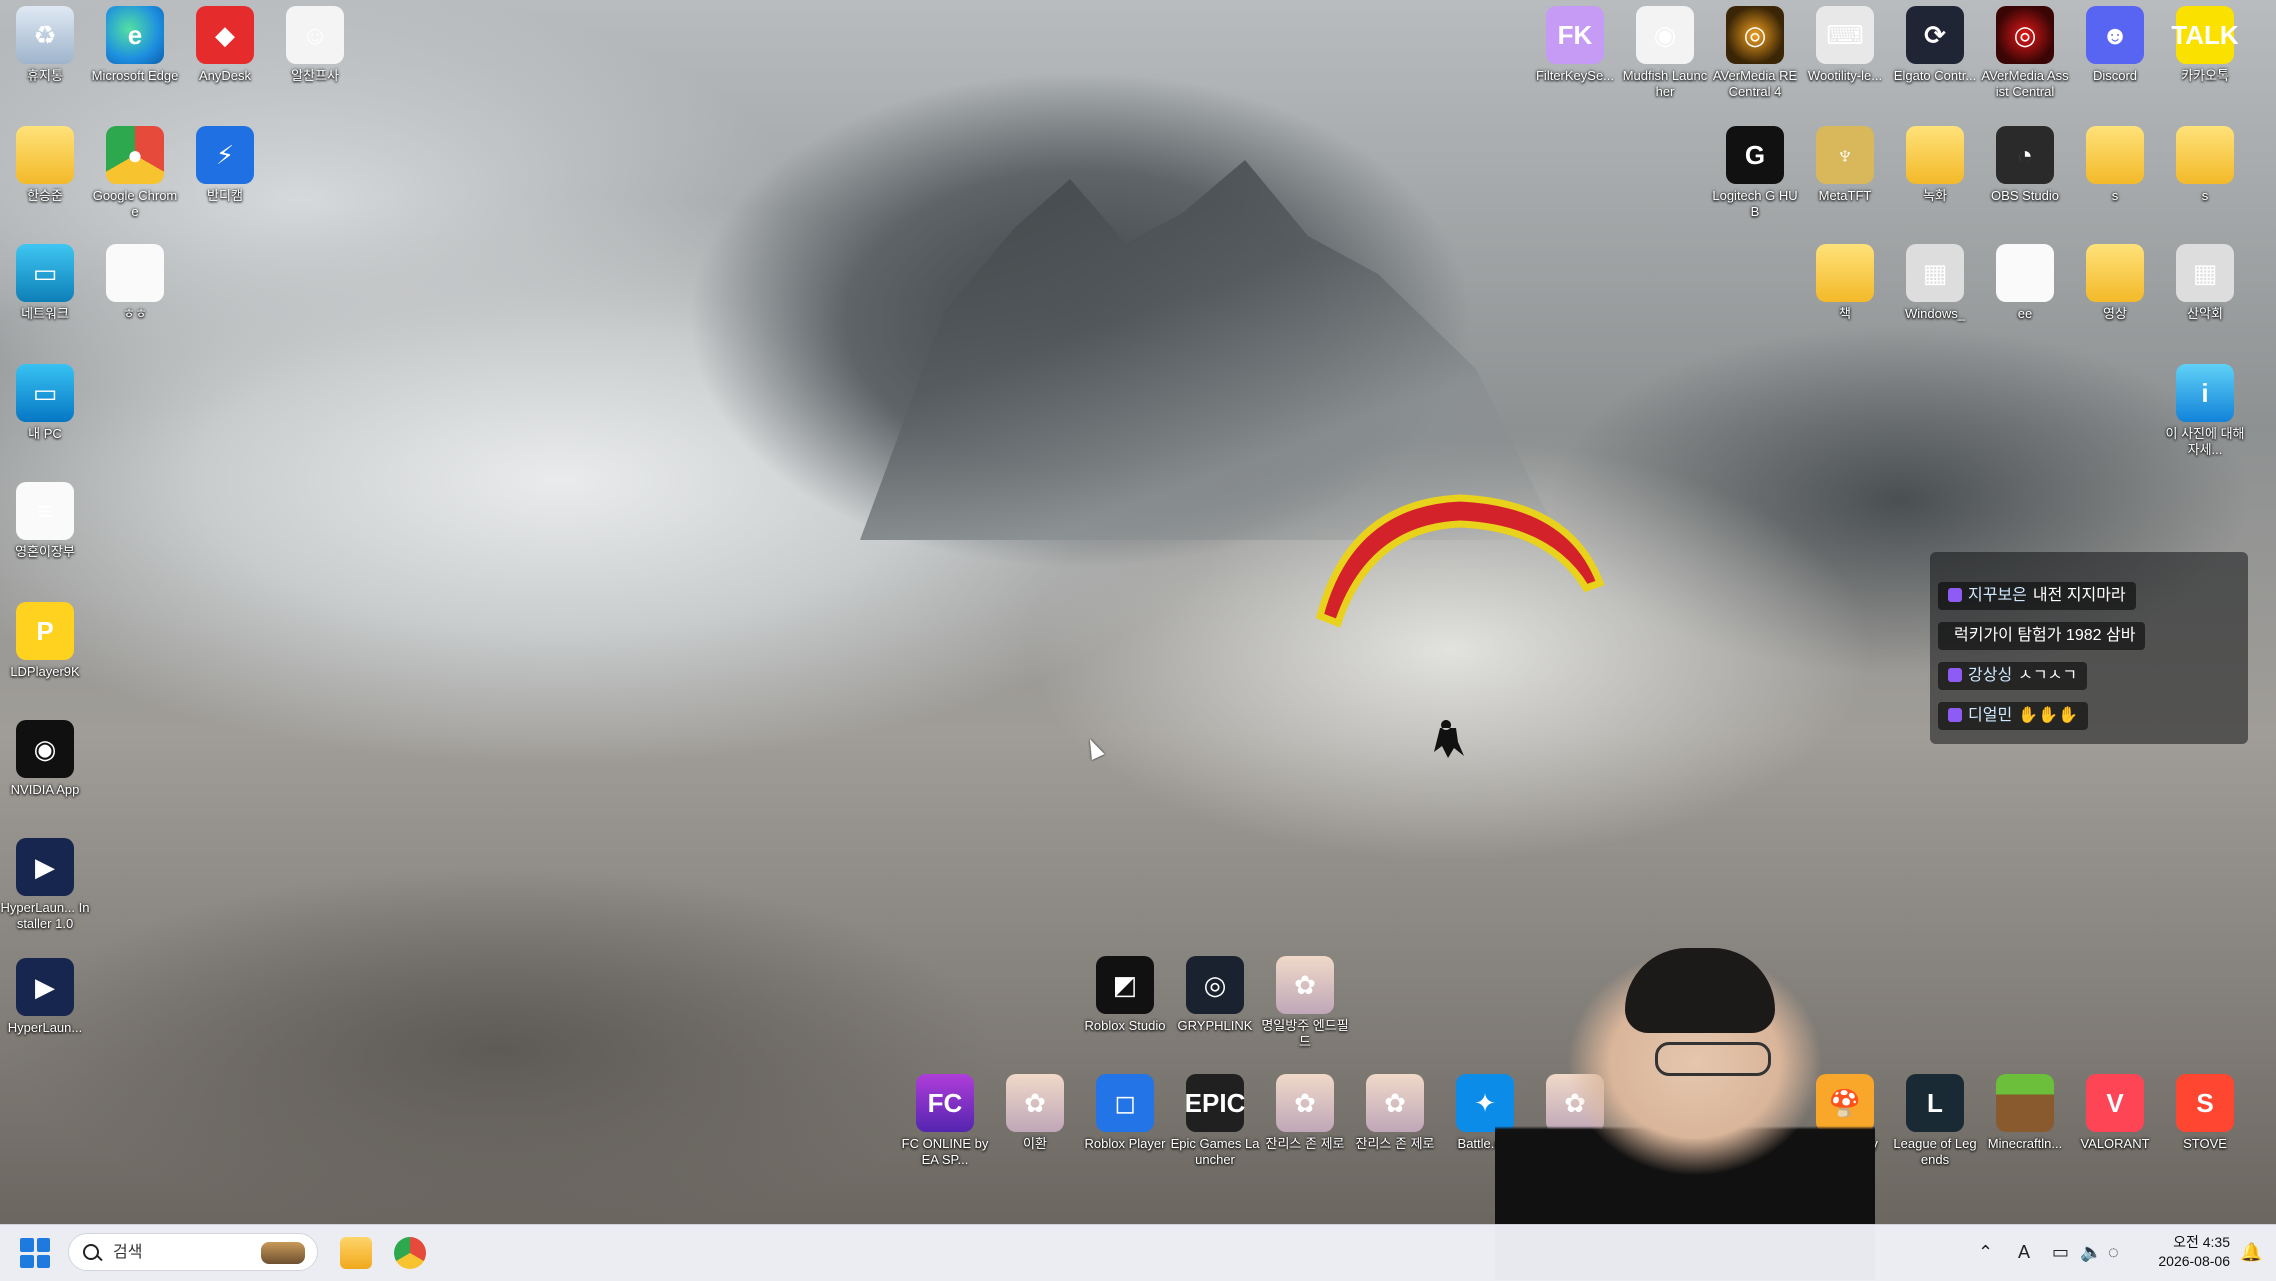  I want to click on desktop-shortcut: ✿ 이환, so click(1035, 1113).